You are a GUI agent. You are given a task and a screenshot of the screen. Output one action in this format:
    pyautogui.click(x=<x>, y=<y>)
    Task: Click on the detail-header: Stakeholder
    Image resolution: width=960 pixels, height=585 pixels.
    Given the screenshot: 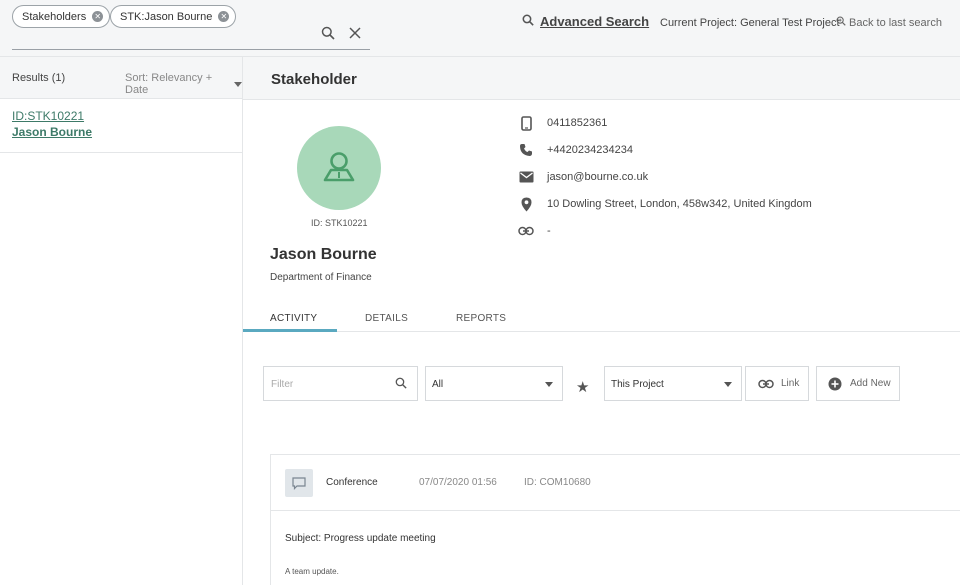 What is the action you would take?
    pyautogui.click(x=601, y=78)
    